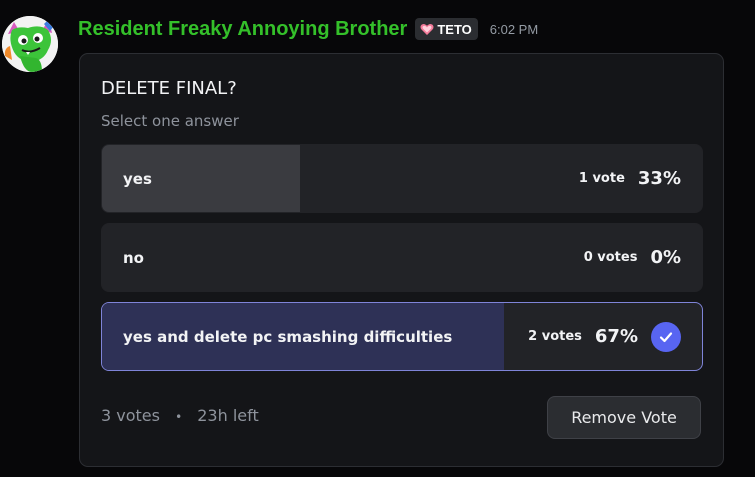  I want to click on poll-answer-percent: 0%, so click(665, 257).